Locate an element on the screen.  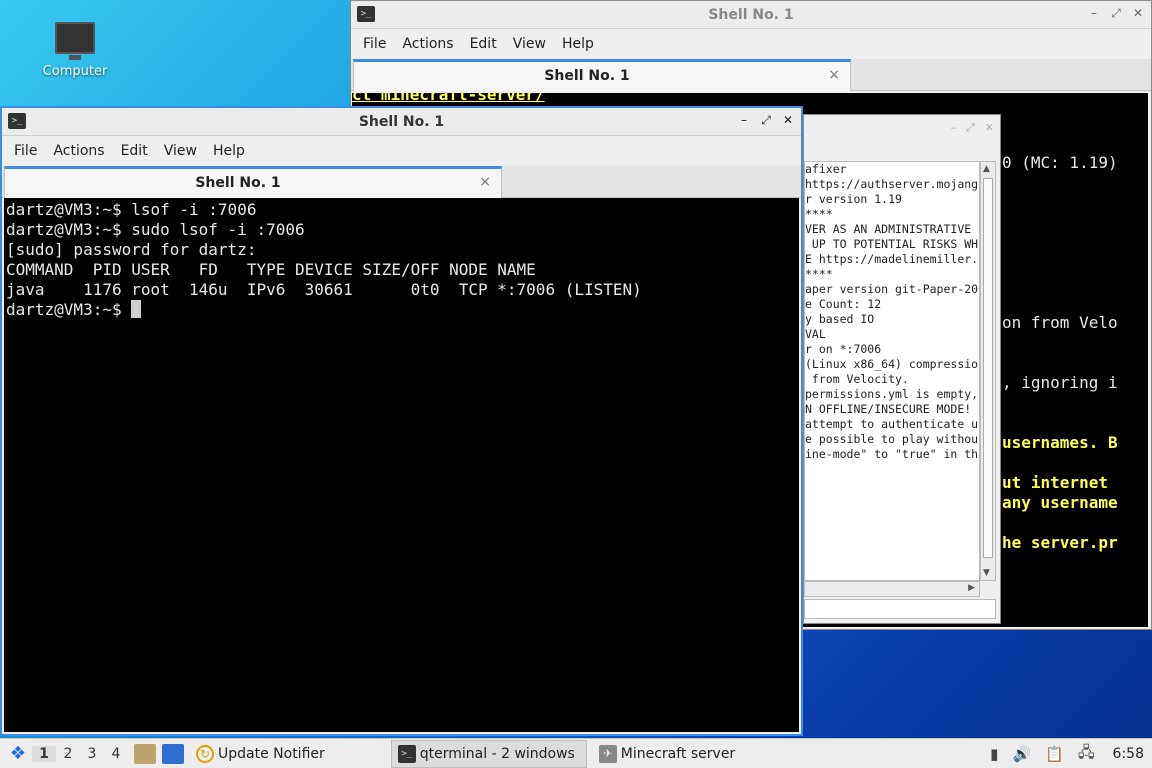
log-line: from Velocity. is located at coordinates (857, 379).